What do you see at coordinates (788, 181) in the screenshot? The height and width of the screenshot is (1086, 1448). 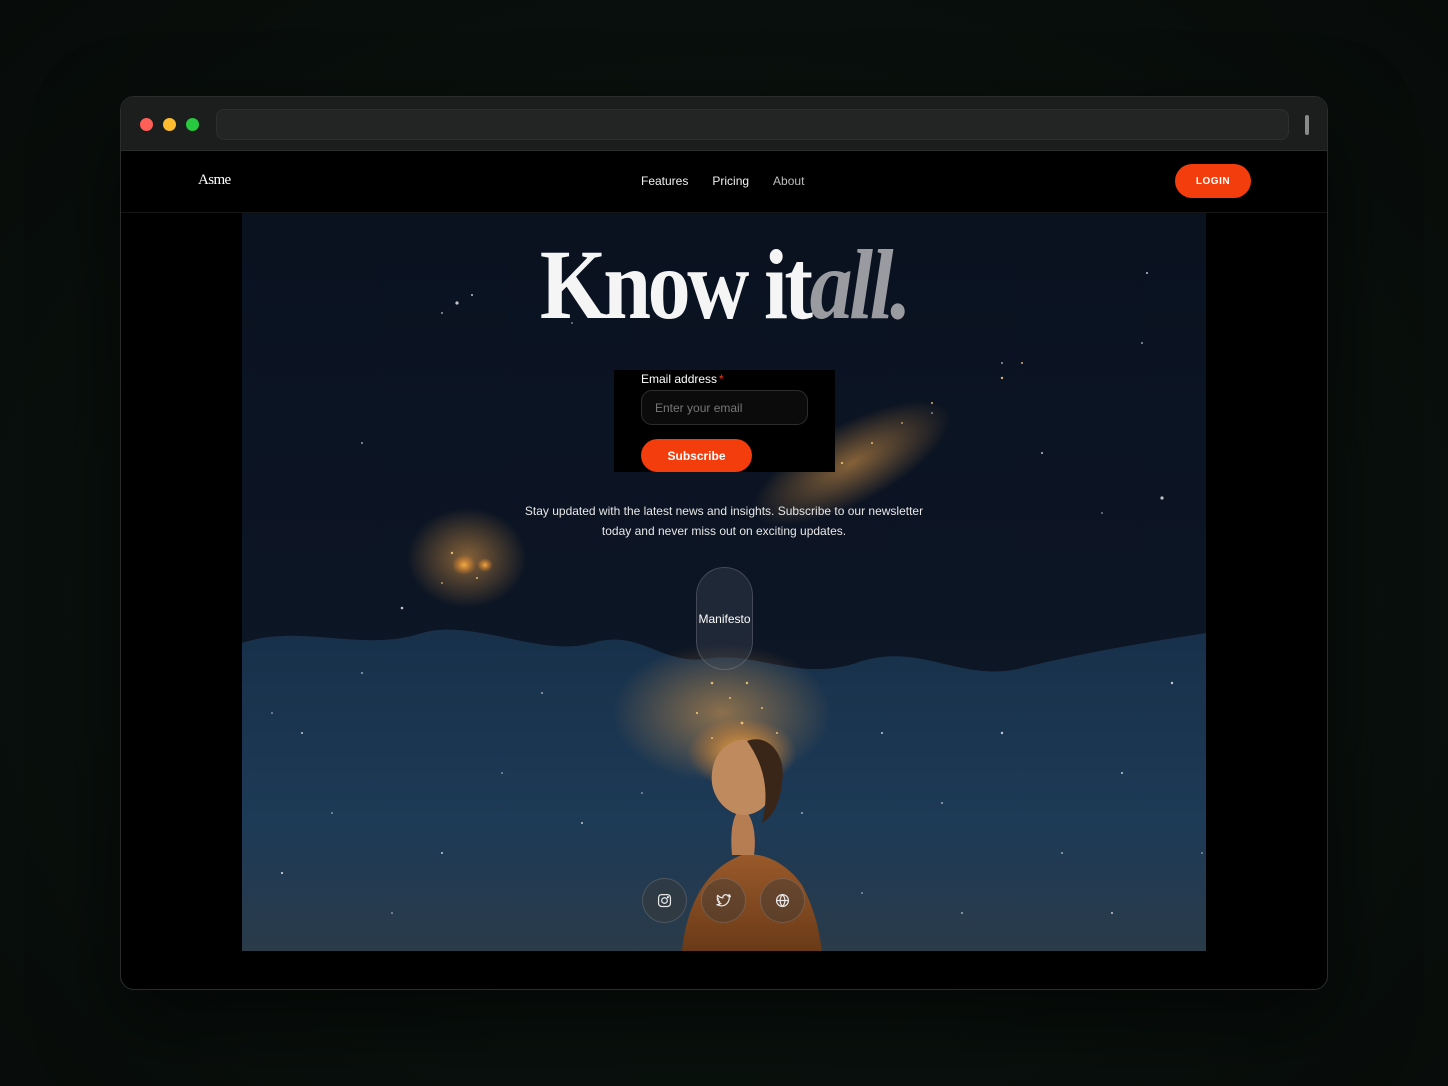 I see `nav-link-about: About` at bounding box center [788, 181].